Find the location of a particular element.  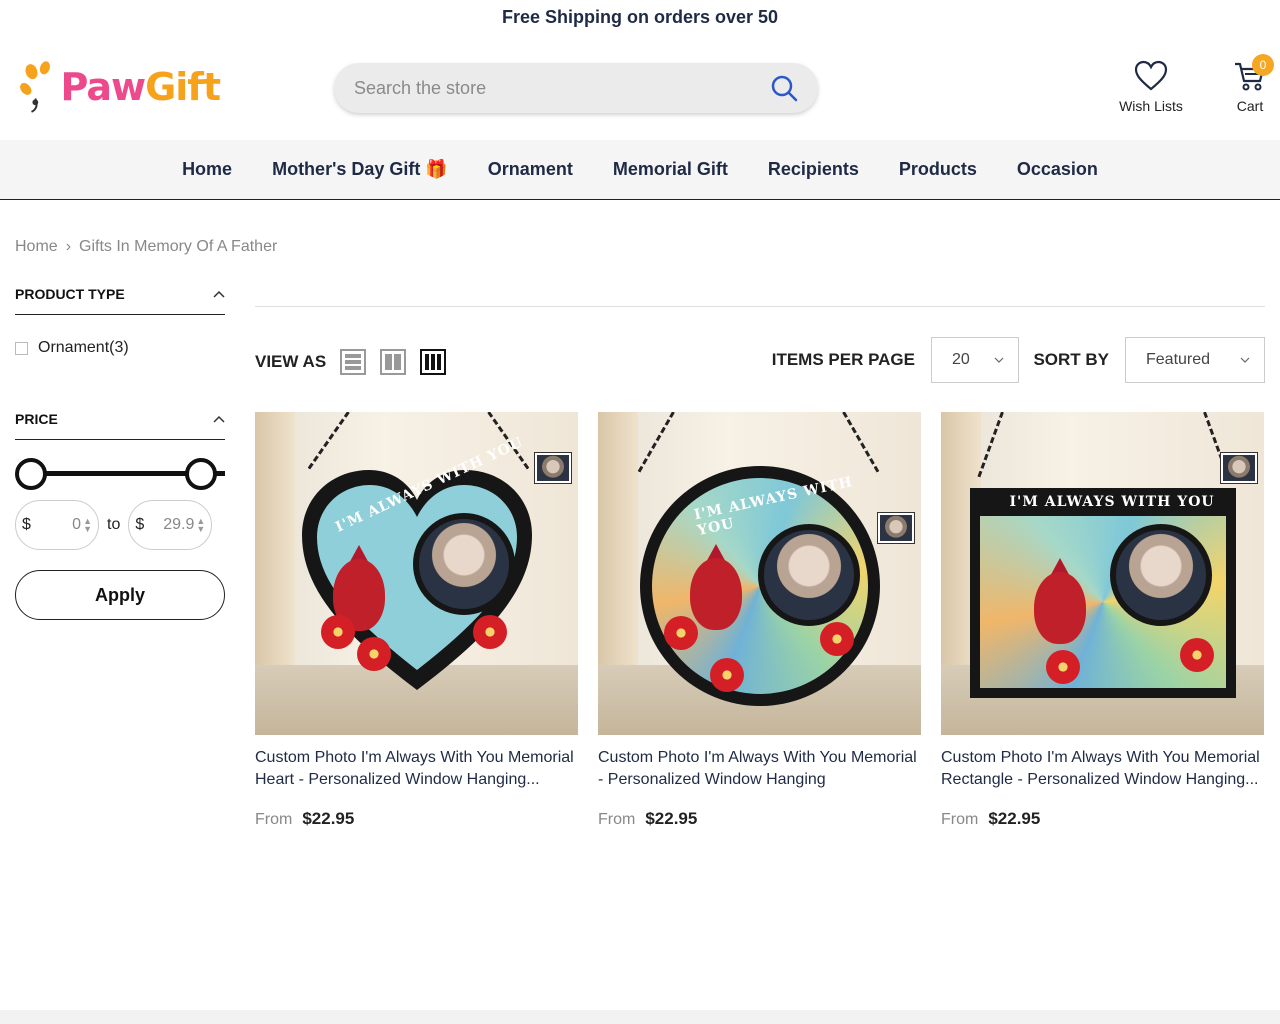

paw-logo-icon is located at coordinates (35, 87).